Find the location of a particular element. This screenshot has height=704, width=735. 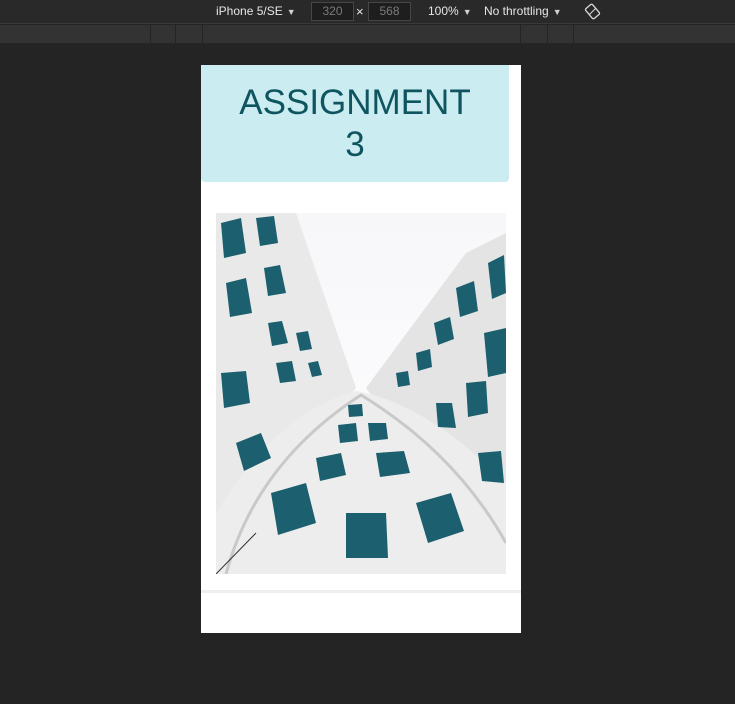

divider is located at coordinates (361, 591).